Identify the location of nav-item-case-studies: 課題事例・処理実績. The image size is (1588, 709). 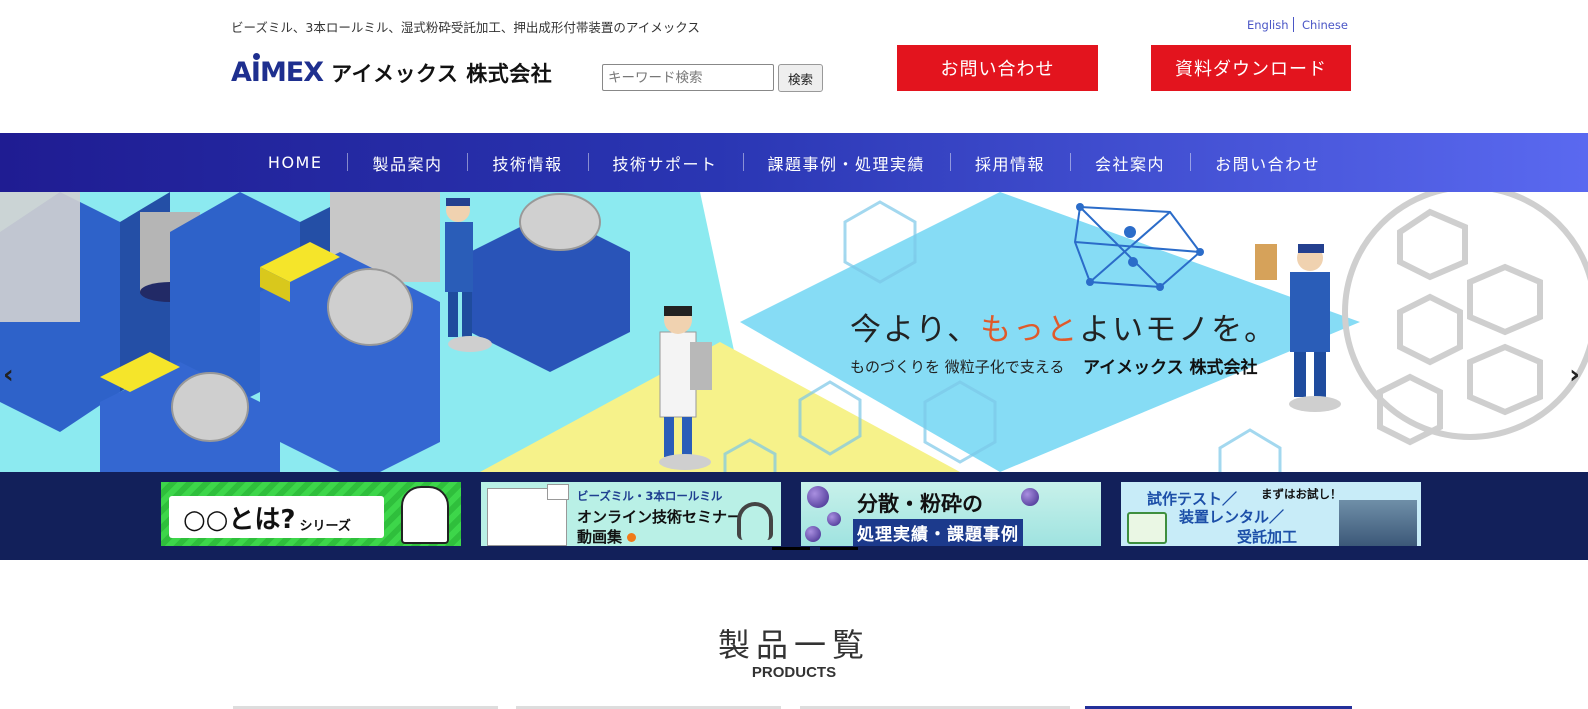
(846, 163).